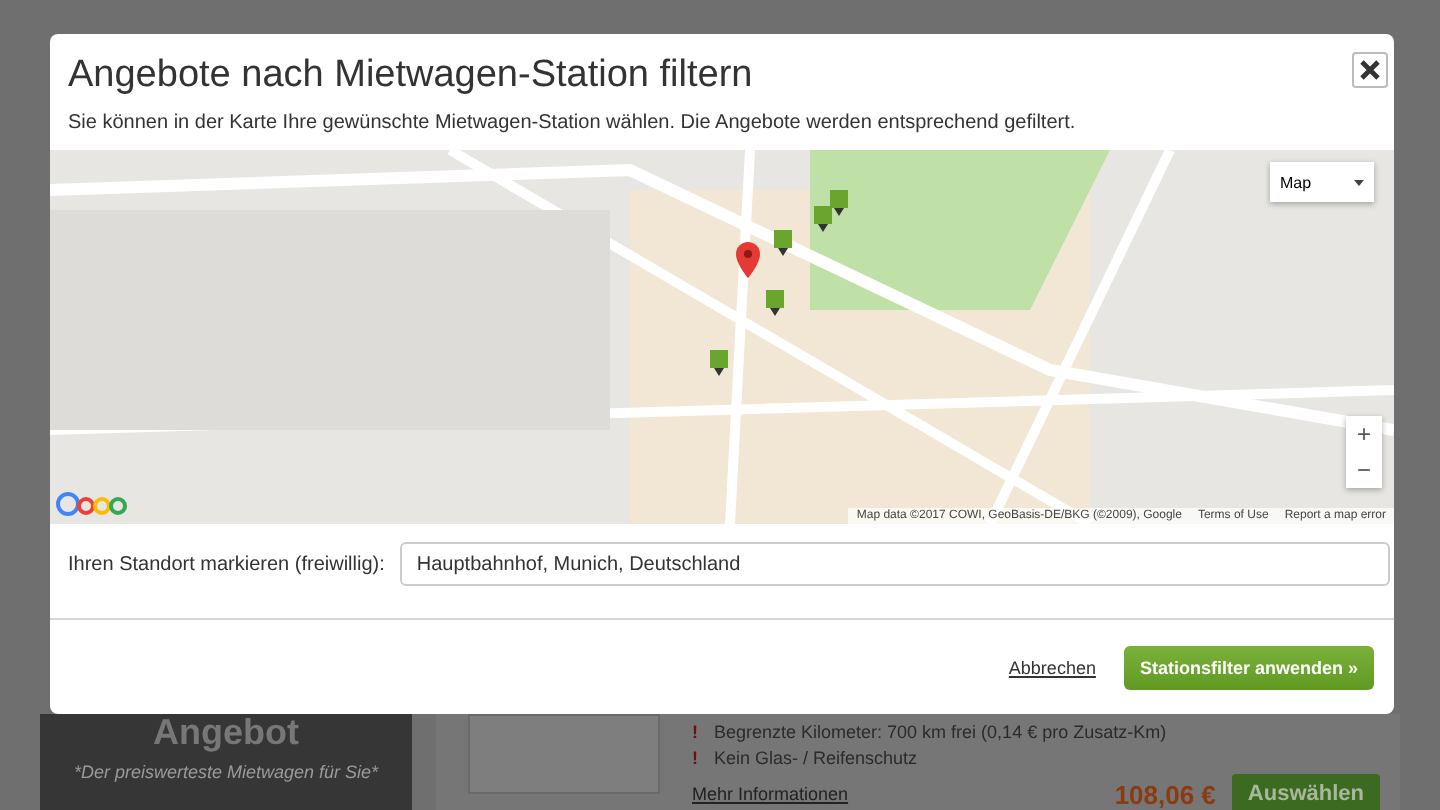 The width and height of the screenshot is (1440, 810). I want to click on zoom-in-button: +, so click(1364, 434).